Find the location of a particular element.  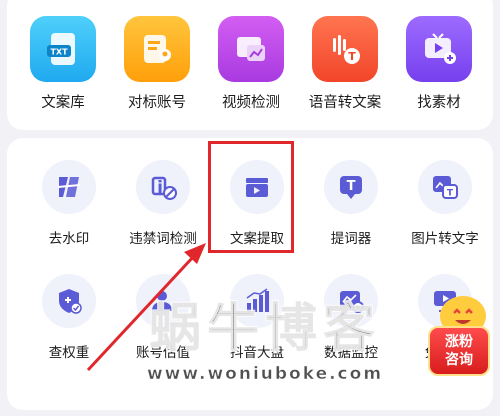

consult-badge: 涨粉 咨询 is located at coordinates (459, 338).